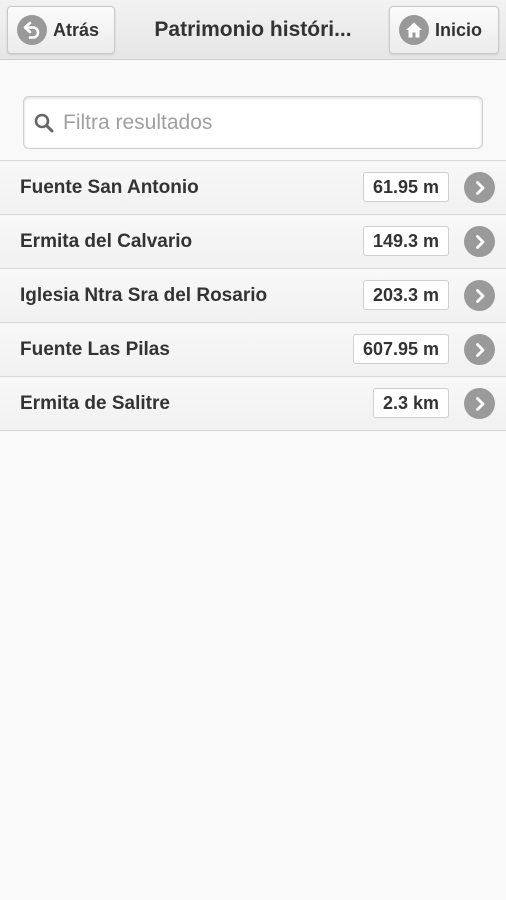  Describe the element at coordinates (95, 403) in the screenshot. I see `item-name: Ermita de Salitre` at that location.